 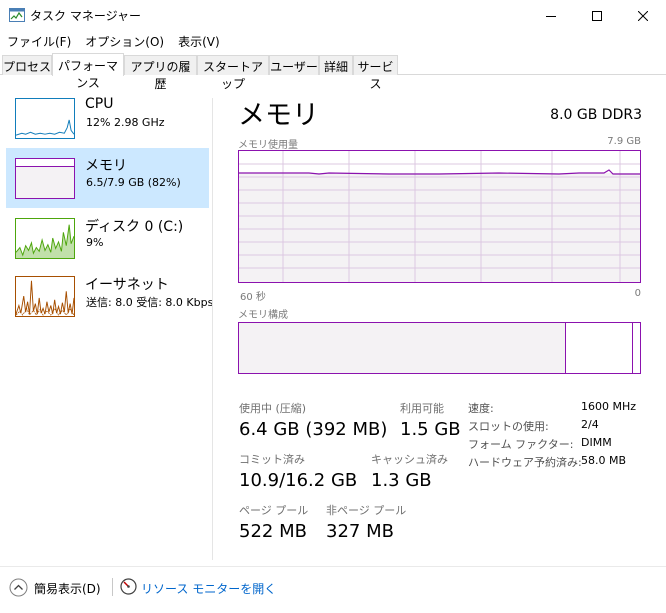 I want to click on tab-performance: パフォーマンス, so click(x=88, y=71).